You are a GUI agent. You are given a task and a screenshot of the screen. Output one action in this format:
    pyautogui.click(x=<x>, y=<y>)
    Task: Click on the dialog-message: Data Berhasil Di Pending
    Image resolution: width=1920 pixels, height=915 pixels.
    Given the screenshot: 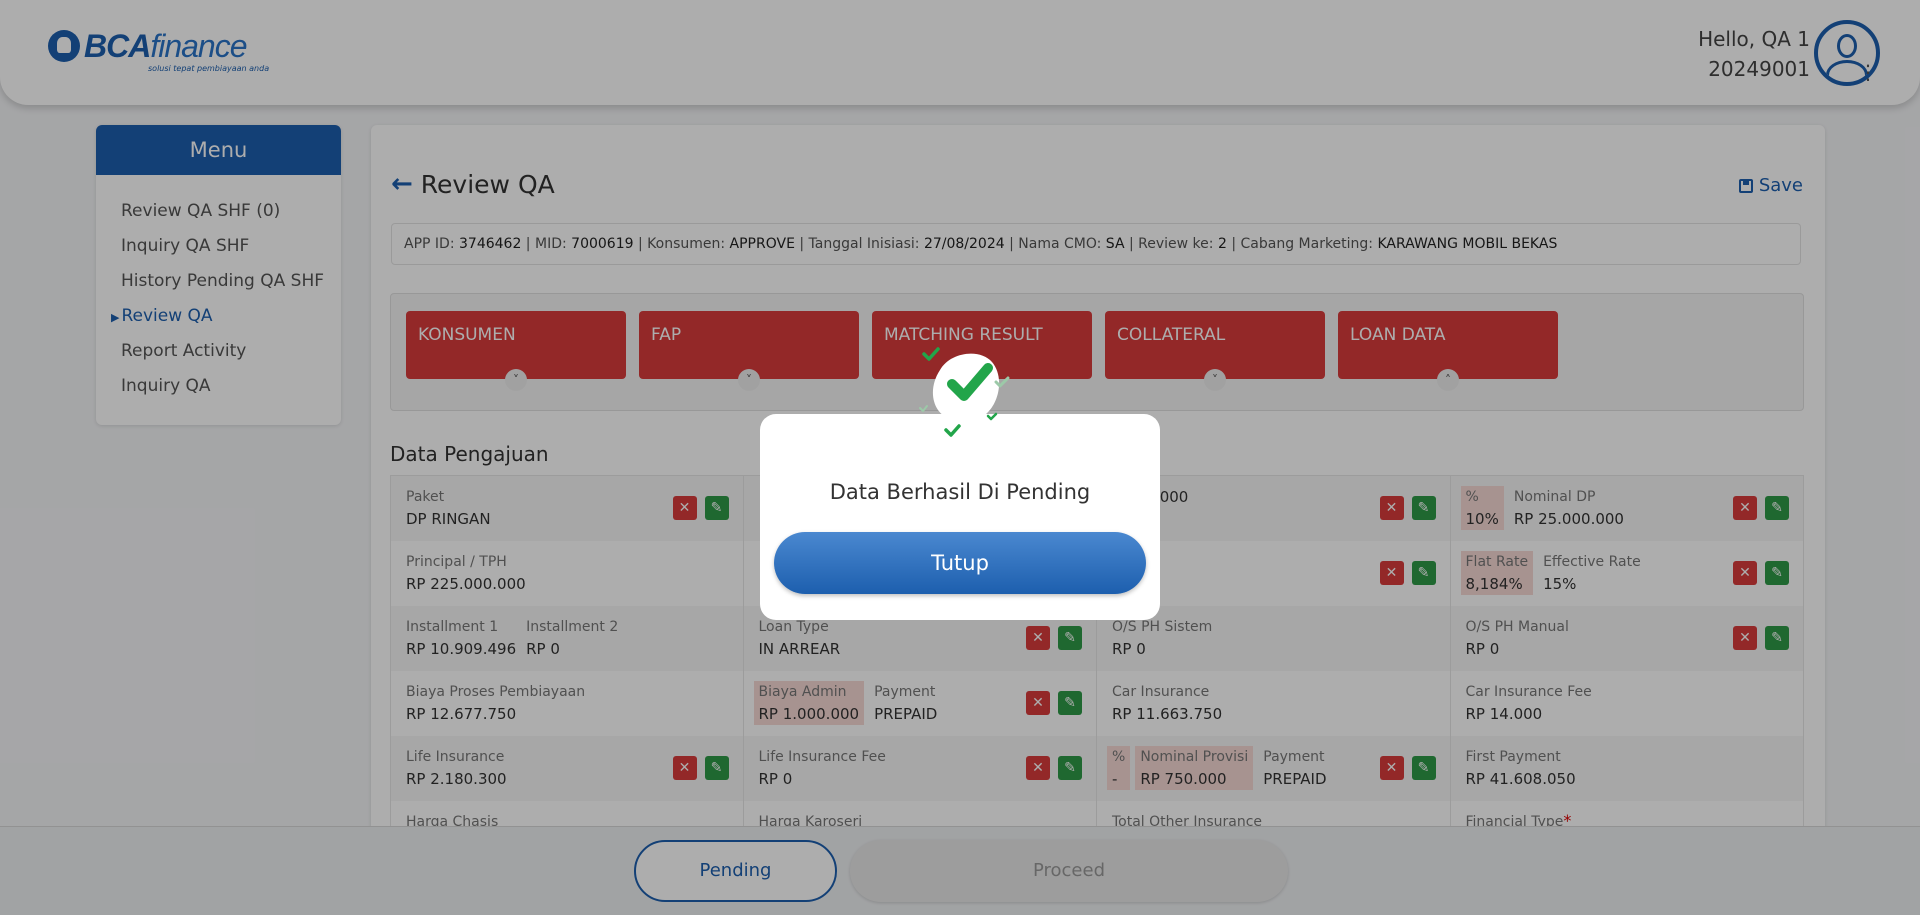 What is the action you would take?
    pyautogui.click(x=960, y=492)
    